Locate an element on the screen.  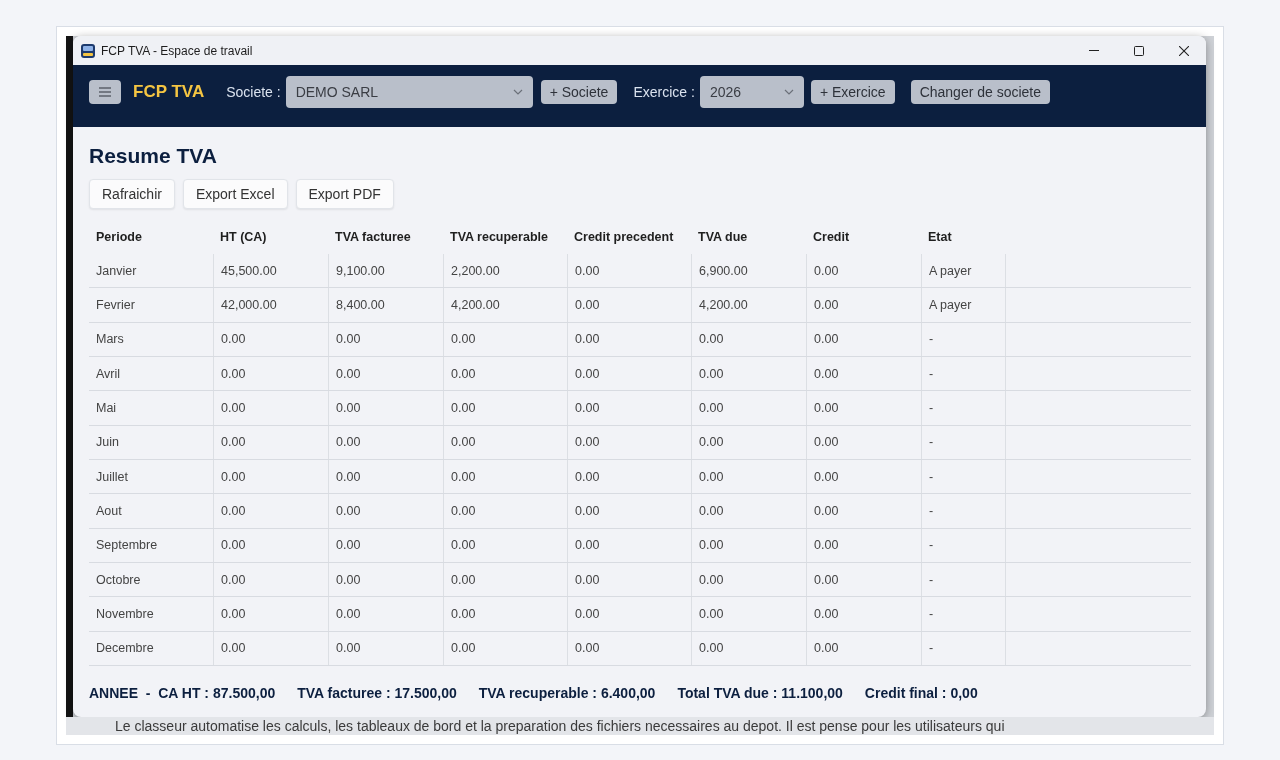
year-label: Exercice : is located at coordinates (664, 92).